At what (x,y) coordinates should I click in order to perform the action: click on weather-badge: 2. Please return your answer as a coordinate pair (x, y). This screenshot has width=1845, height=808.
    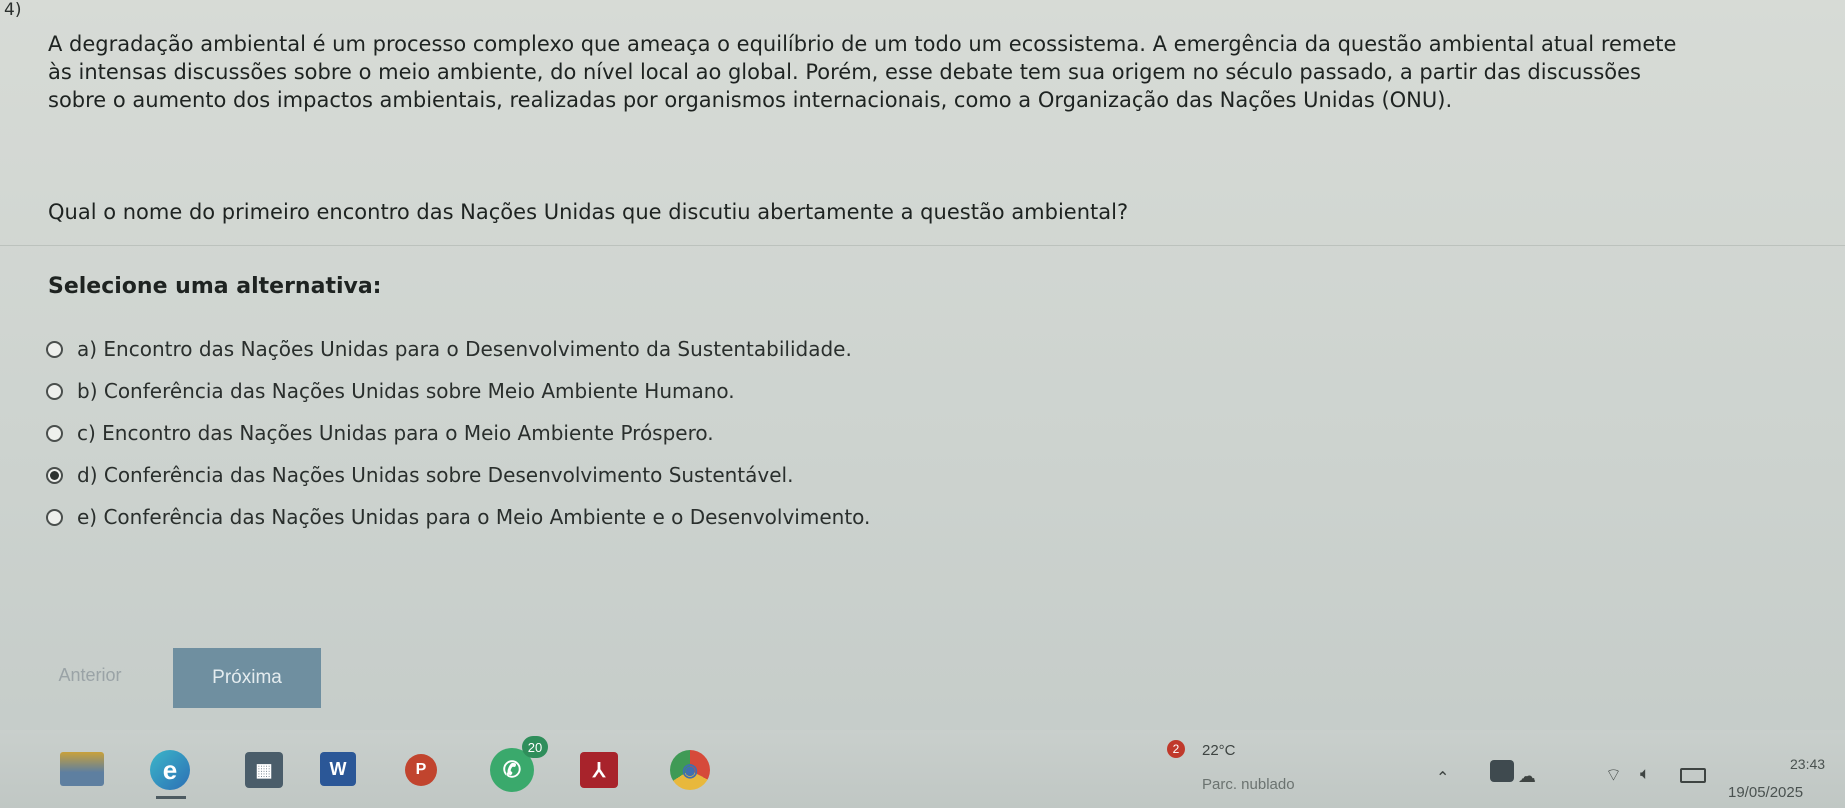
    Looking at the image, I should click on (1176, 749).